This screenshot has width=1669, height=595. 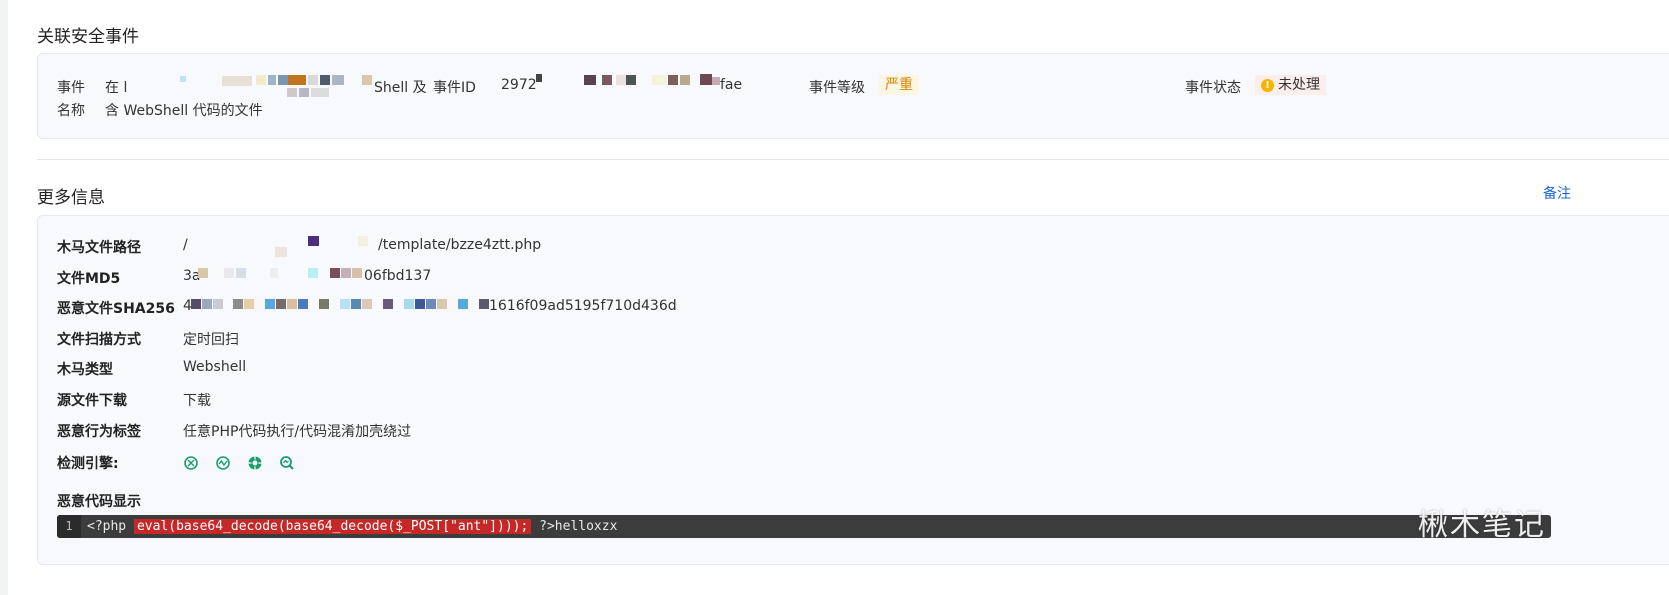 I want to click on event-name-line-1-start: 在 l, so click(x=116, y=88).